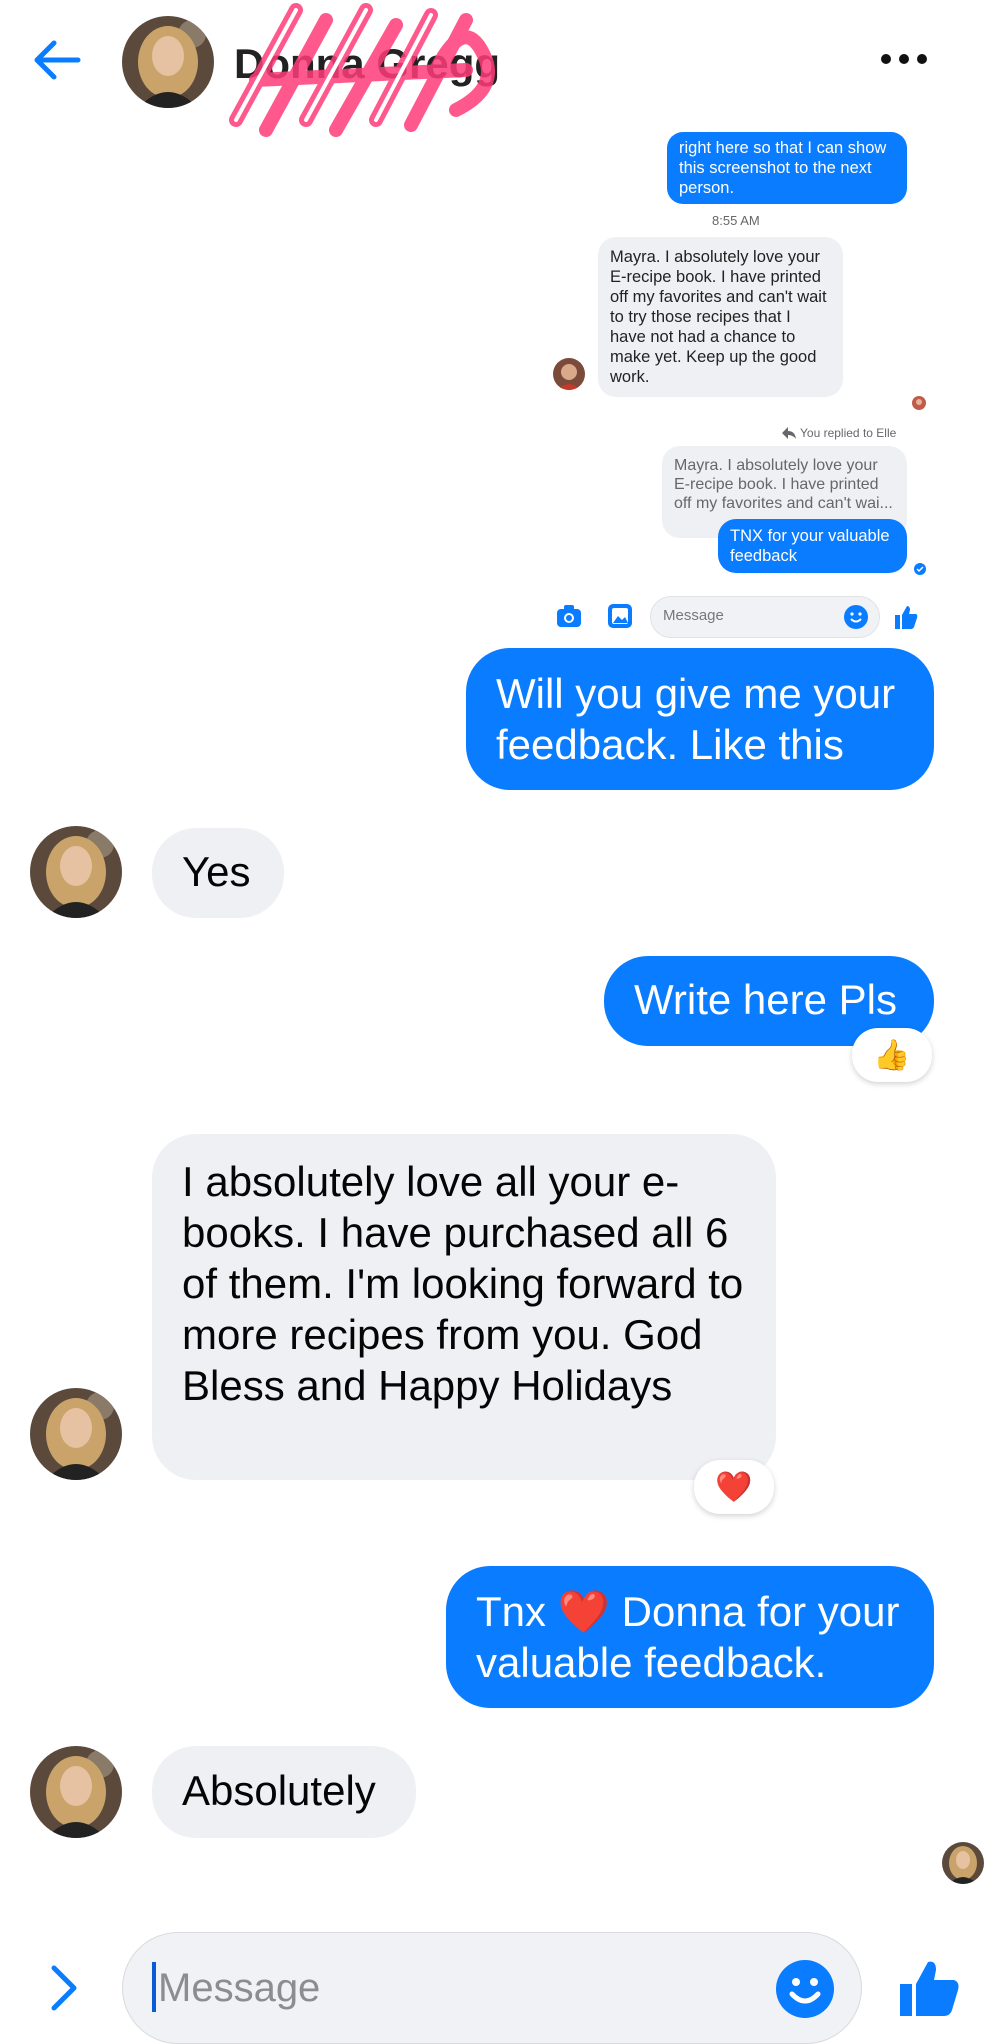 The image size is (1000, 2044). I want to click on more-horizontal-icon, so click(904, 59).